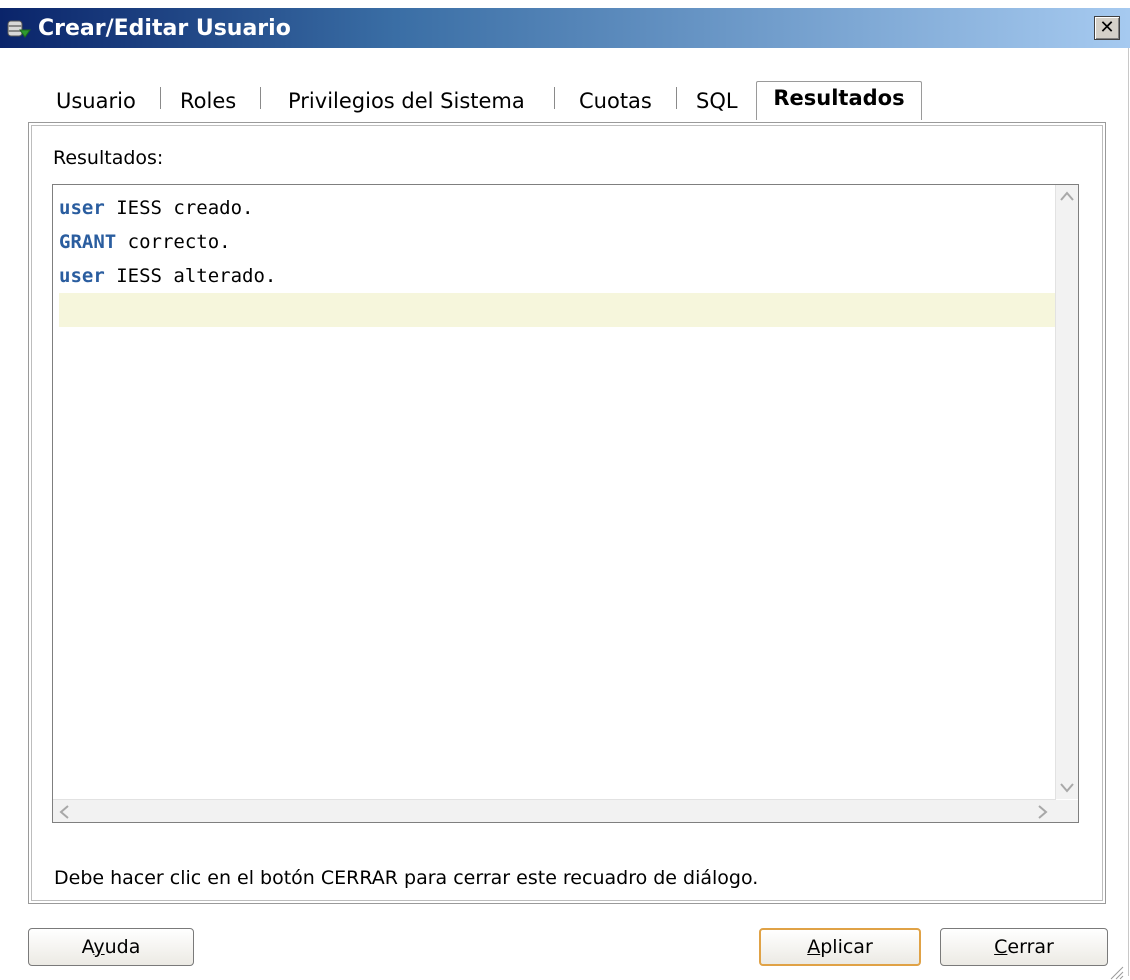  What do you see at coordinates (208, 101) in the screenshot?
I see `tab-roles: Roles` at bounding box center [208, 101].